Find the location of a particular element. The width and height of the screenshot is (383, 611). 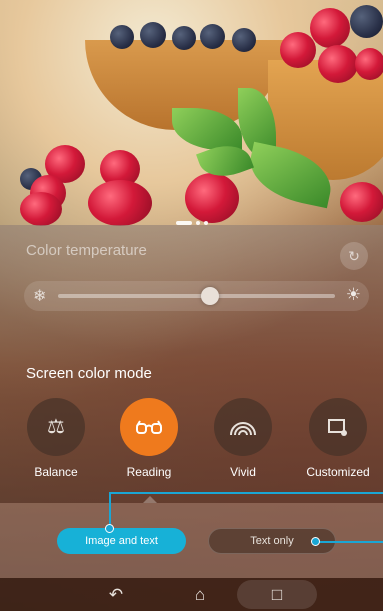

mode-customized: Customized is located at coordinates (338, 438).